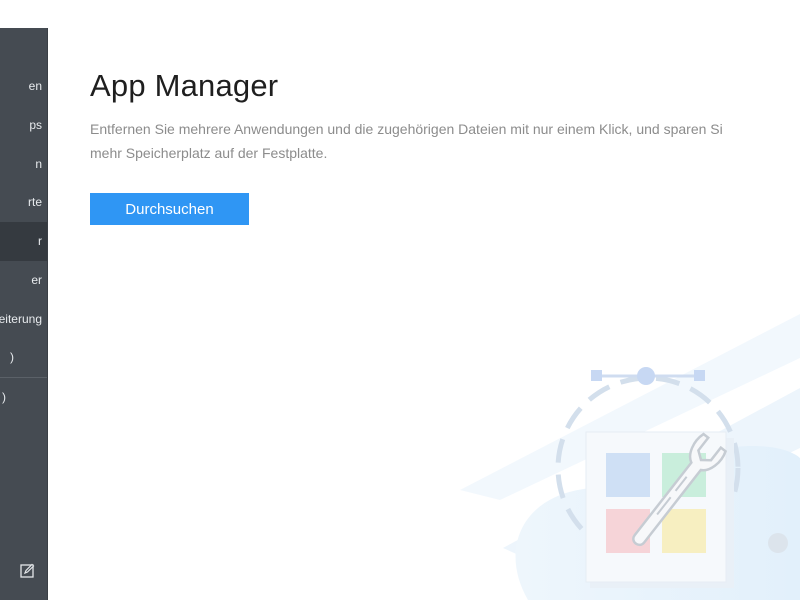  Describe the element at coordinates (21, 319) in the screenshot. I see `sidebar-item-label: eiterung` at that location.